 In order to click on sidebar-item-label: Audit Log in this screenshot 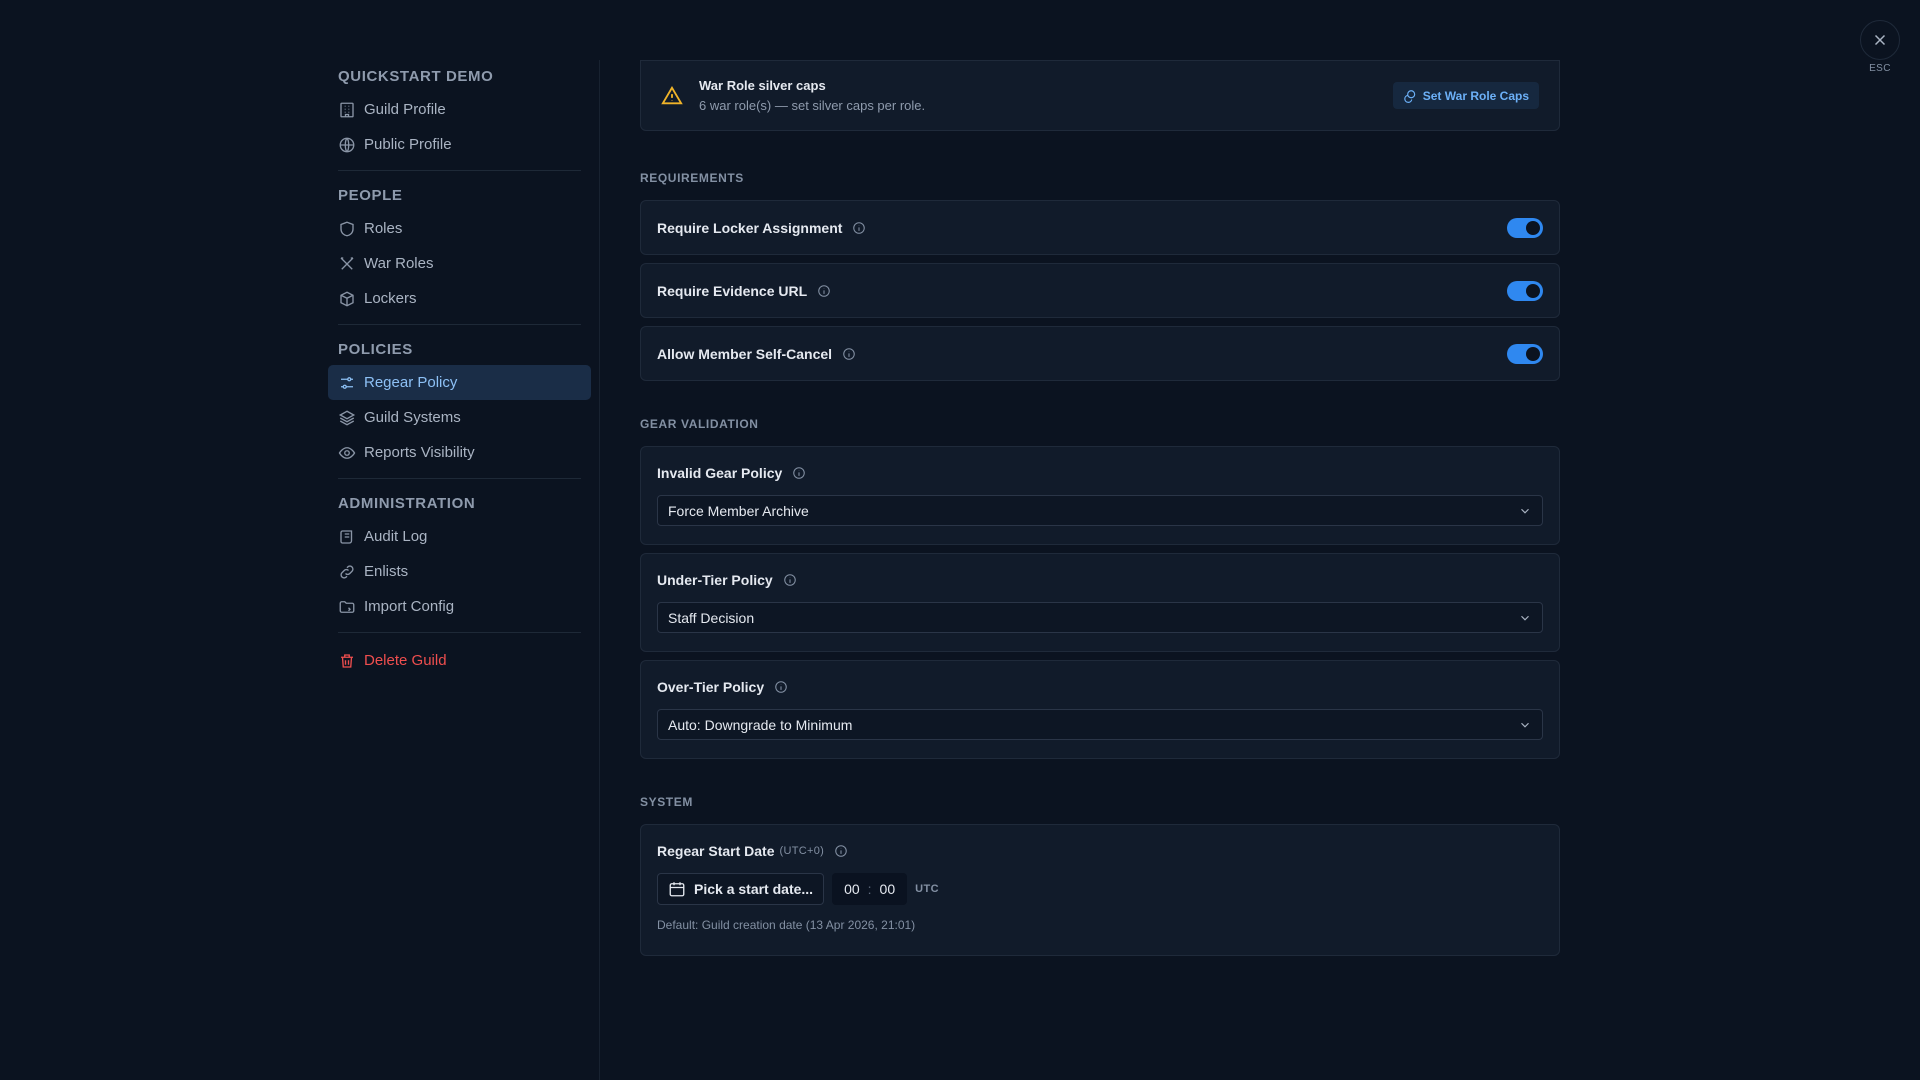, I will do `click(396, 536)`.